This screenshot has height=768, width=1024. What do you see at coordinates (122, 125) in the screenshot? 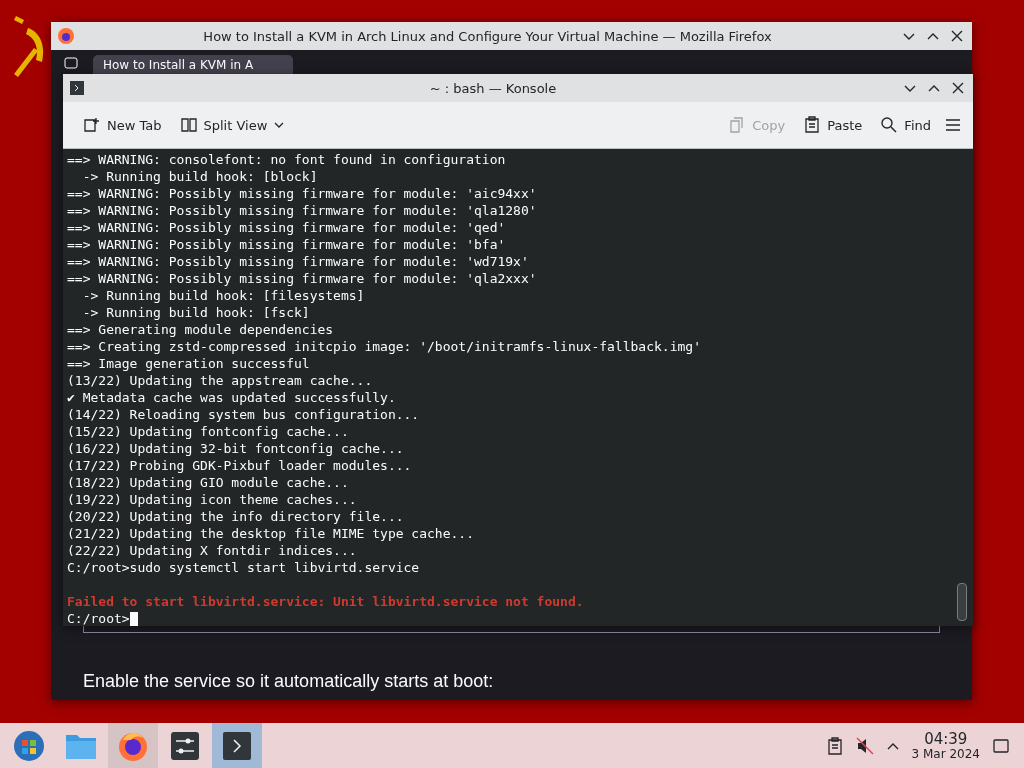
I see `new-tab-button: New Tab` at bounding box center [122, 125].